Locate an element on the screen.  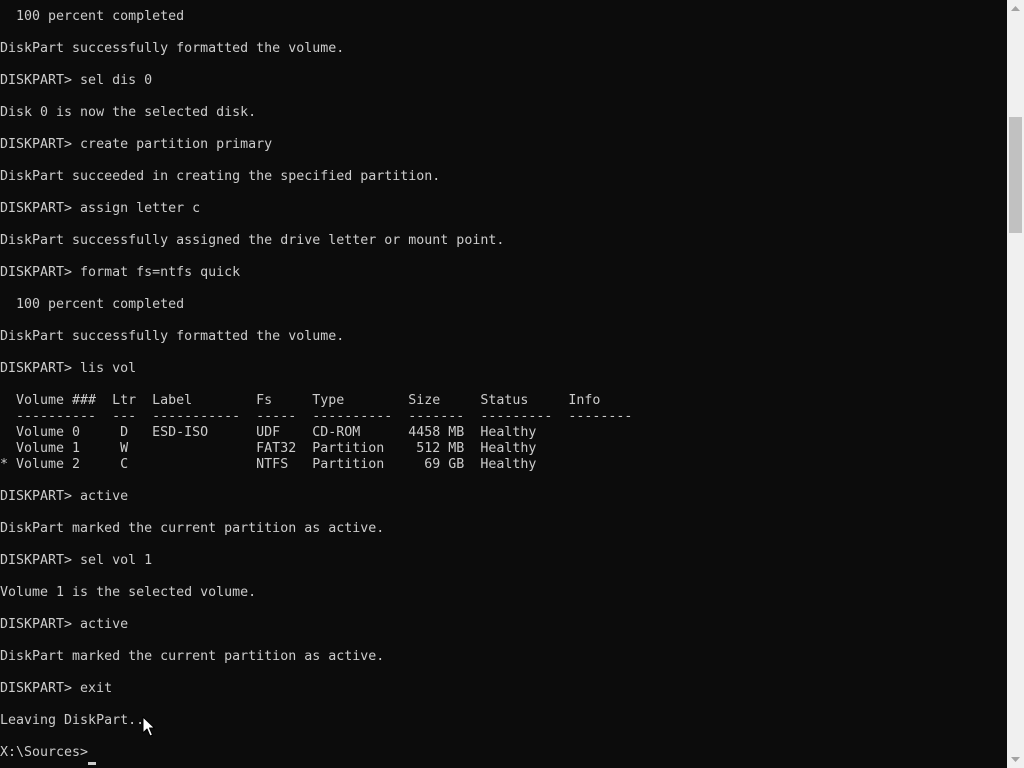
arrow-down-icon is located at coordinates (1015, 759).